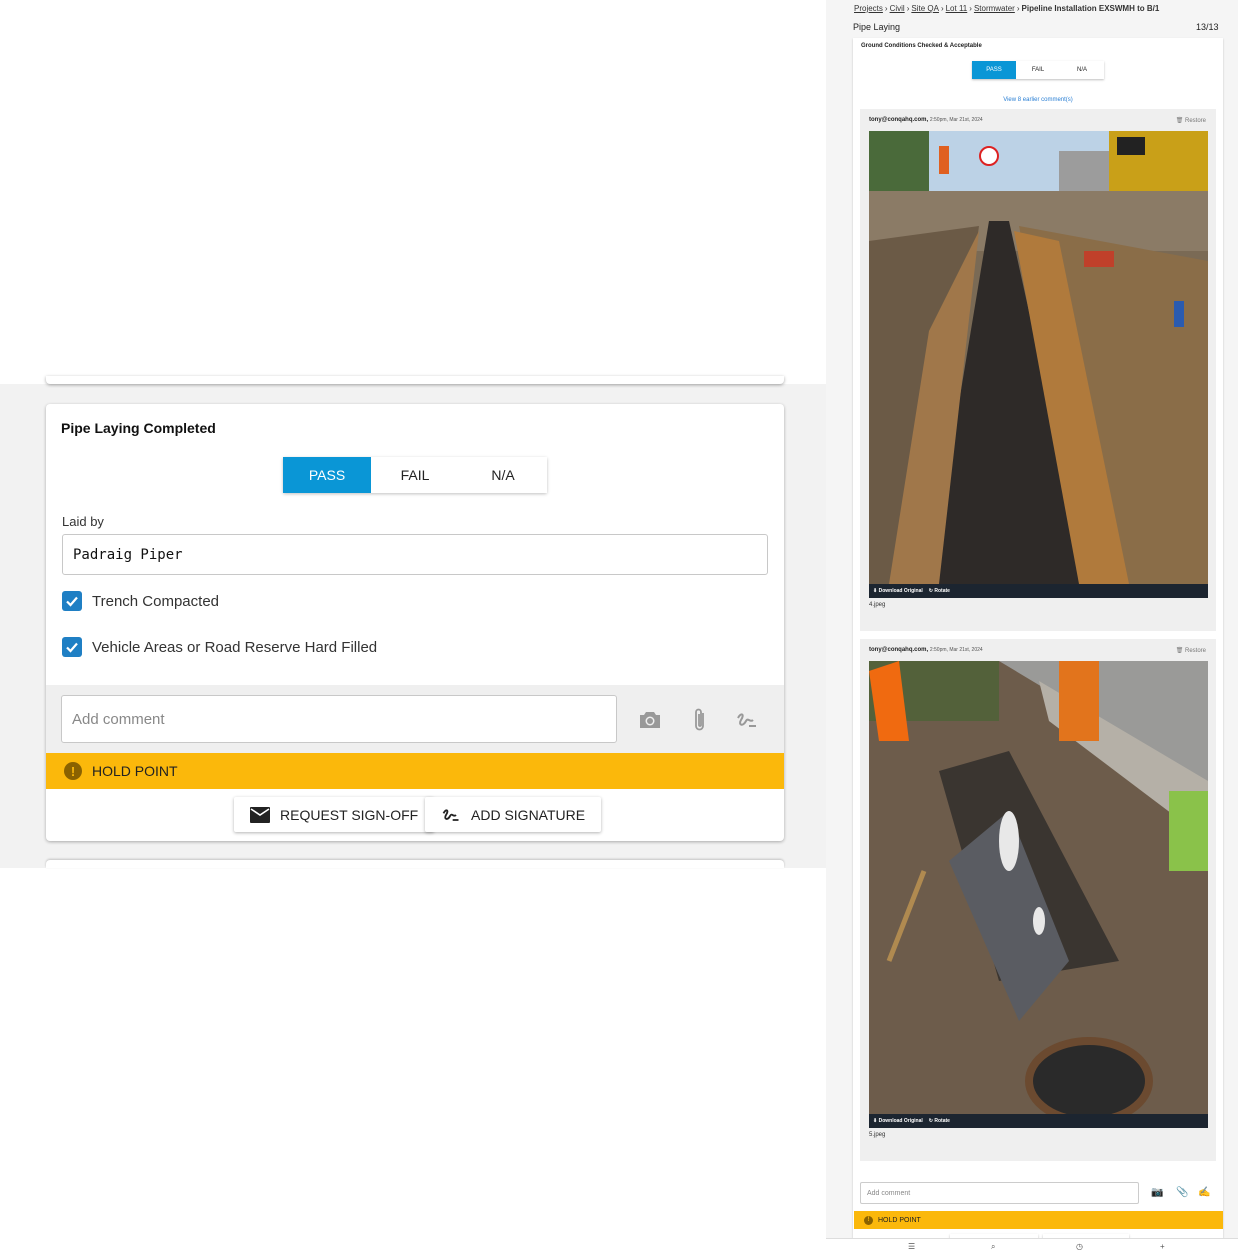 This screenshot has height=1252, width=1238. What do you see at coordinates (349, 814) in the screenshot?
I see `request-signoff-label: REQUEST SIGN-OFF` at bounding box center [349, 814].